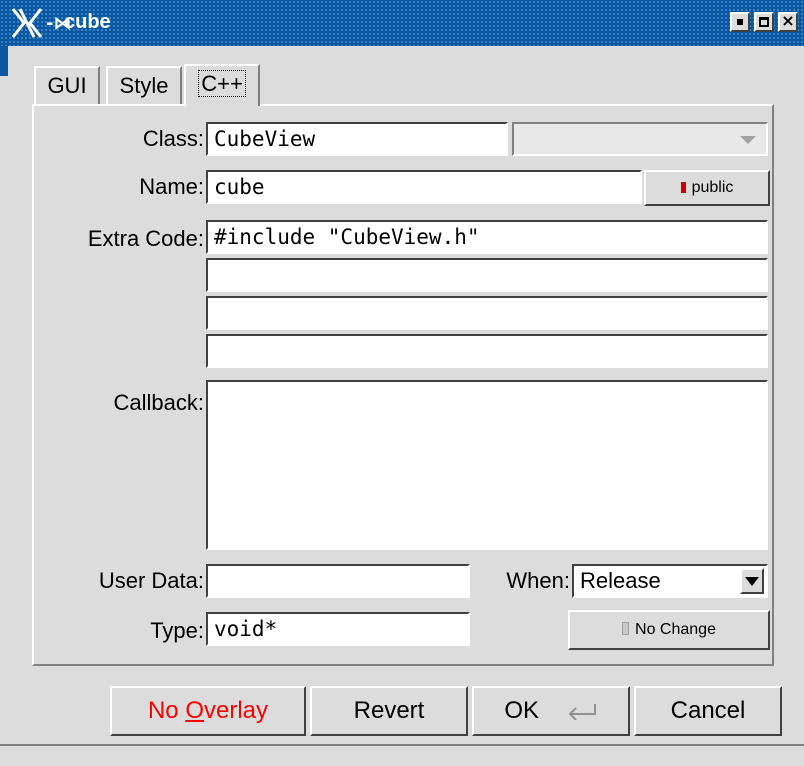  What do you see at coordinates (675, 629) in the screenshot?
I see `no-change-label: No Change` at bounding box center [675, 629].